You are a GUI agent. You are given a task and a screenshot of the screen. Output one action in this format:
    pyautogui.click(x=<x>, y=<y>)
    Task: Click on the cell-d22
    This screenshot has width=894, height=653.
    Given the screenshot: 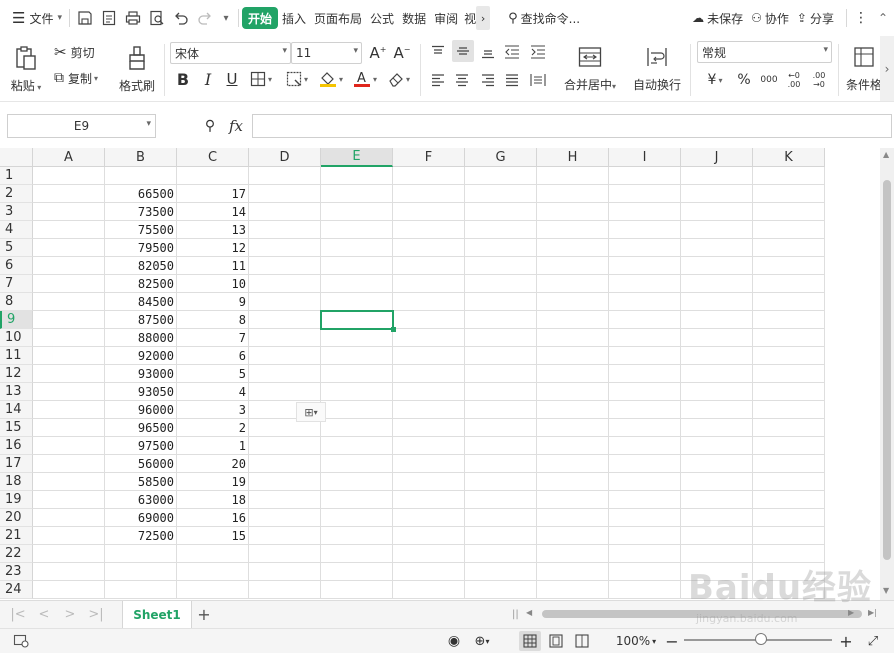 What is the action you would take?
    pyautogui.click(x=285, y=554)
    